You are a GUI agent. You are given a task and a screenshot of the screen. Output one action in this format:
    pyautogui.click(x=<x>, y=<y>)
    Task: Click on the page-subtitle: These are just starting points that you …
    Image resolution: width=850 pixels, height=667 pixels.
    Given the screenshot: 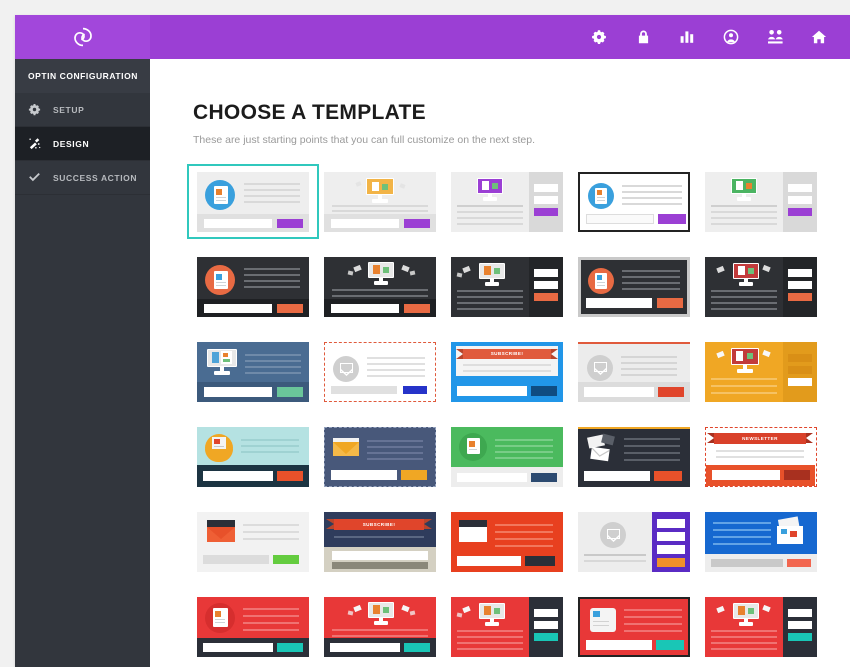 What is the action you would take?
    pyautogui.click(x=364, y=140)
    